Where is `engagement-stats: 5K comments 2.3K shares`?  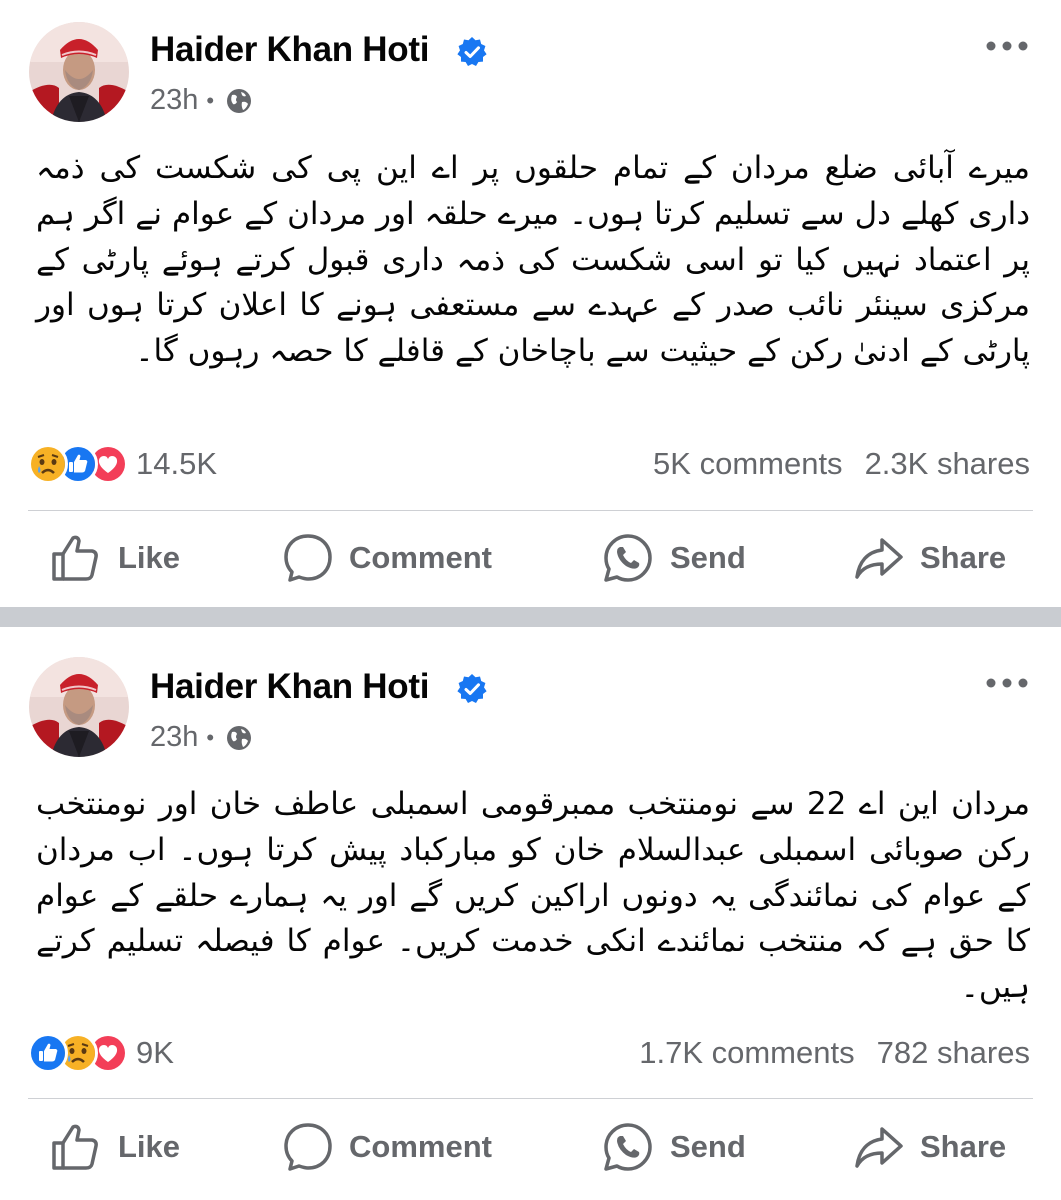
engagement-stats: 5K comments 2.3K shares is located at coordinates (841, 464).